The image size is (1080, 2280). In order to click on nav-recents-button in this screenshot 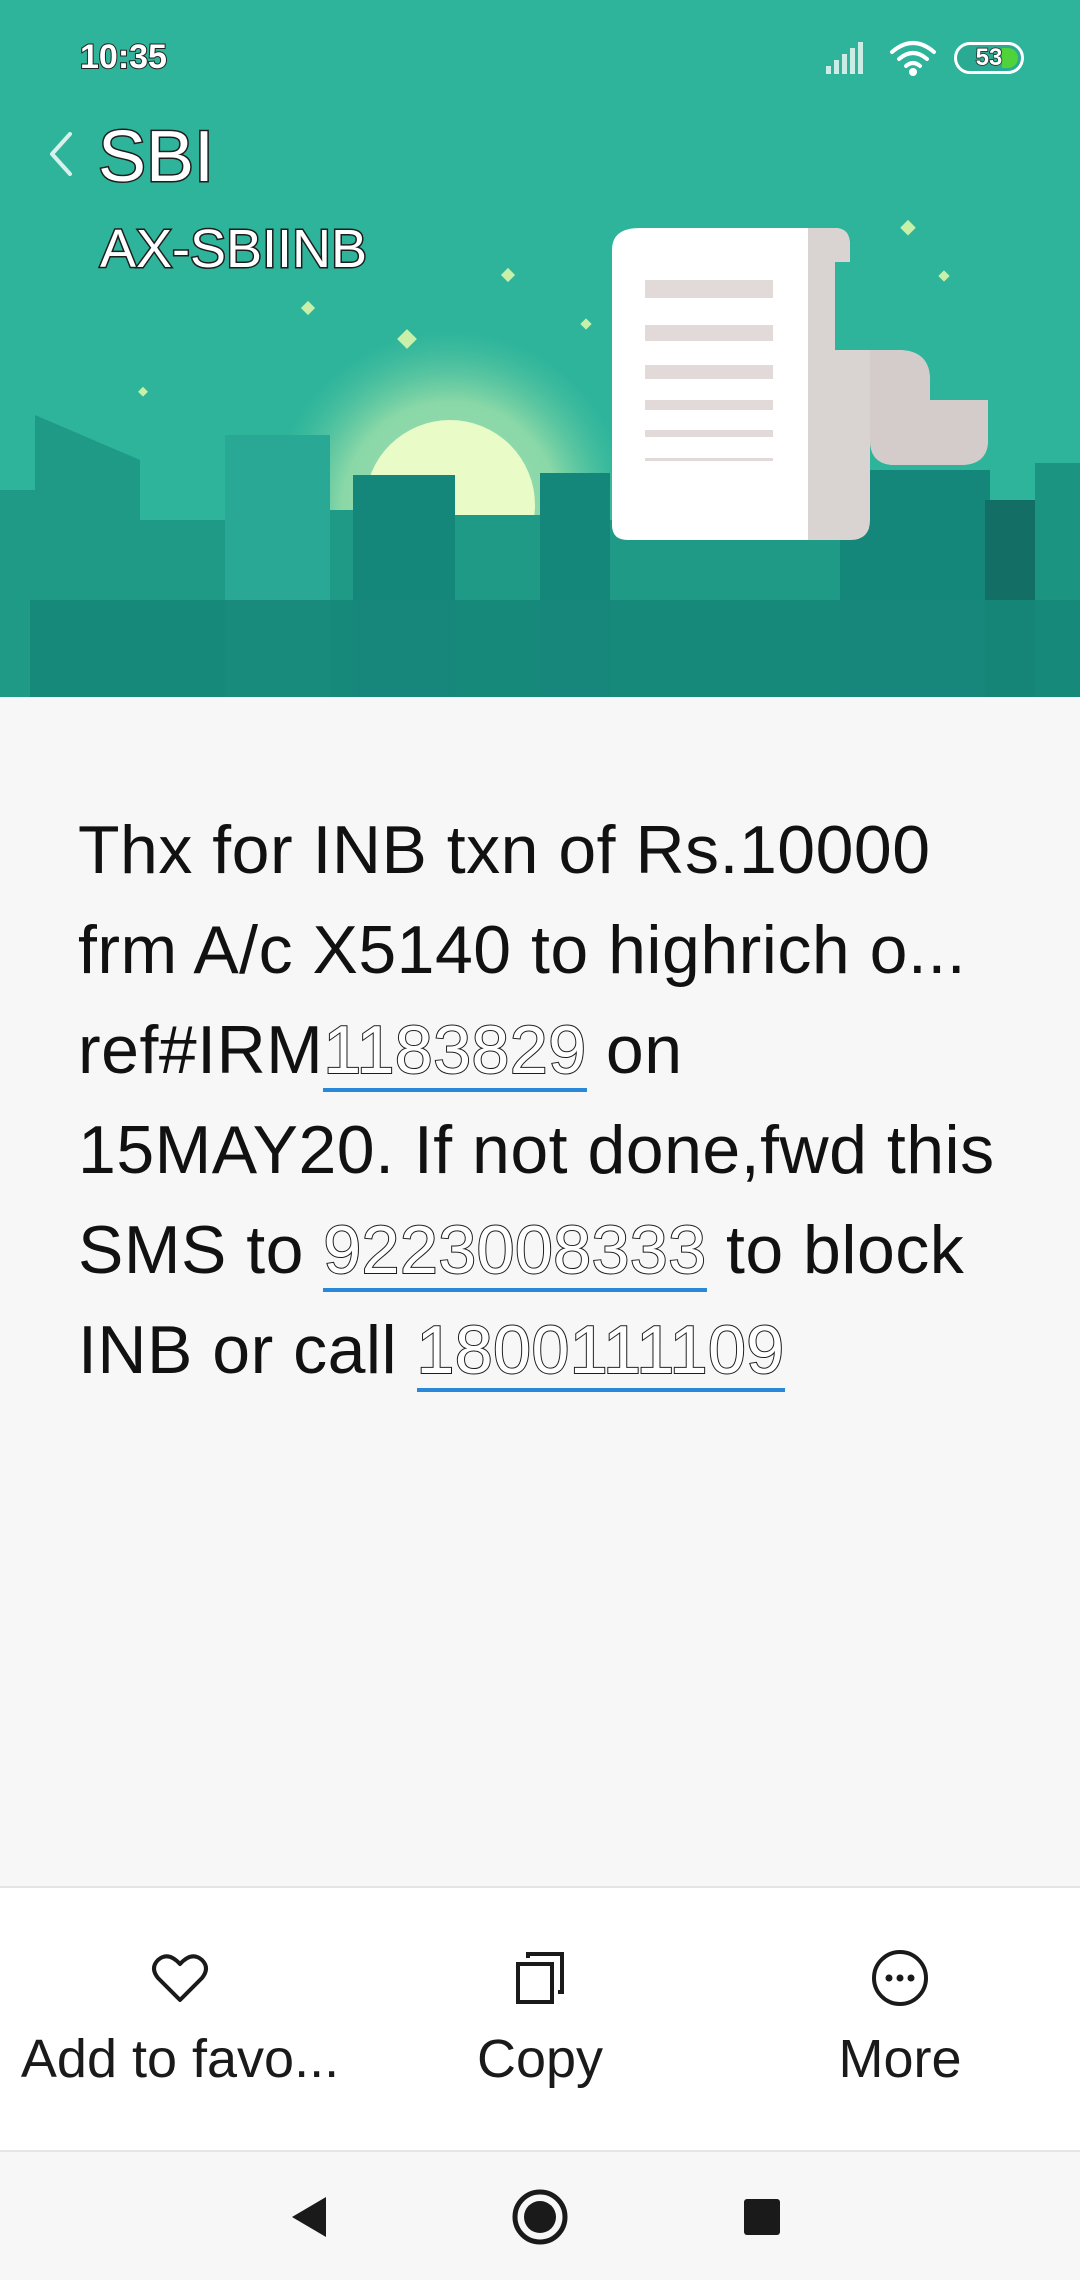, I will do `click(762, 2217)`.